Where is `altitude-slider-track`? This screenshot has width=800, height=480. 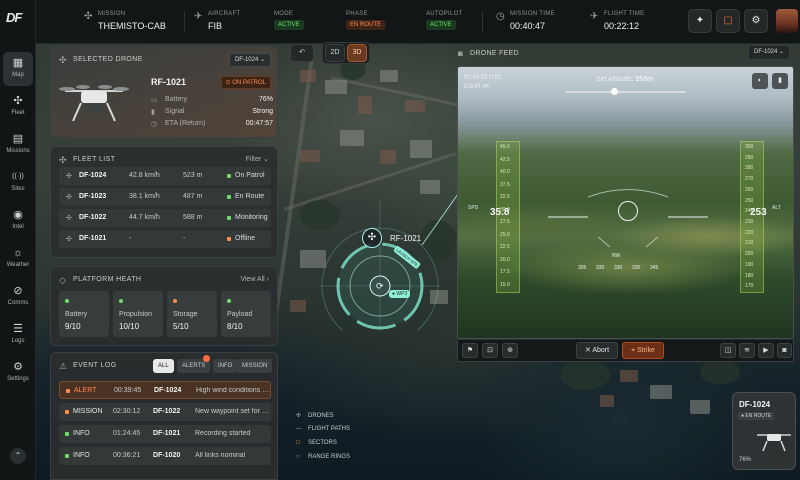
altitude-slider-track is located at coordinates (626, 92).